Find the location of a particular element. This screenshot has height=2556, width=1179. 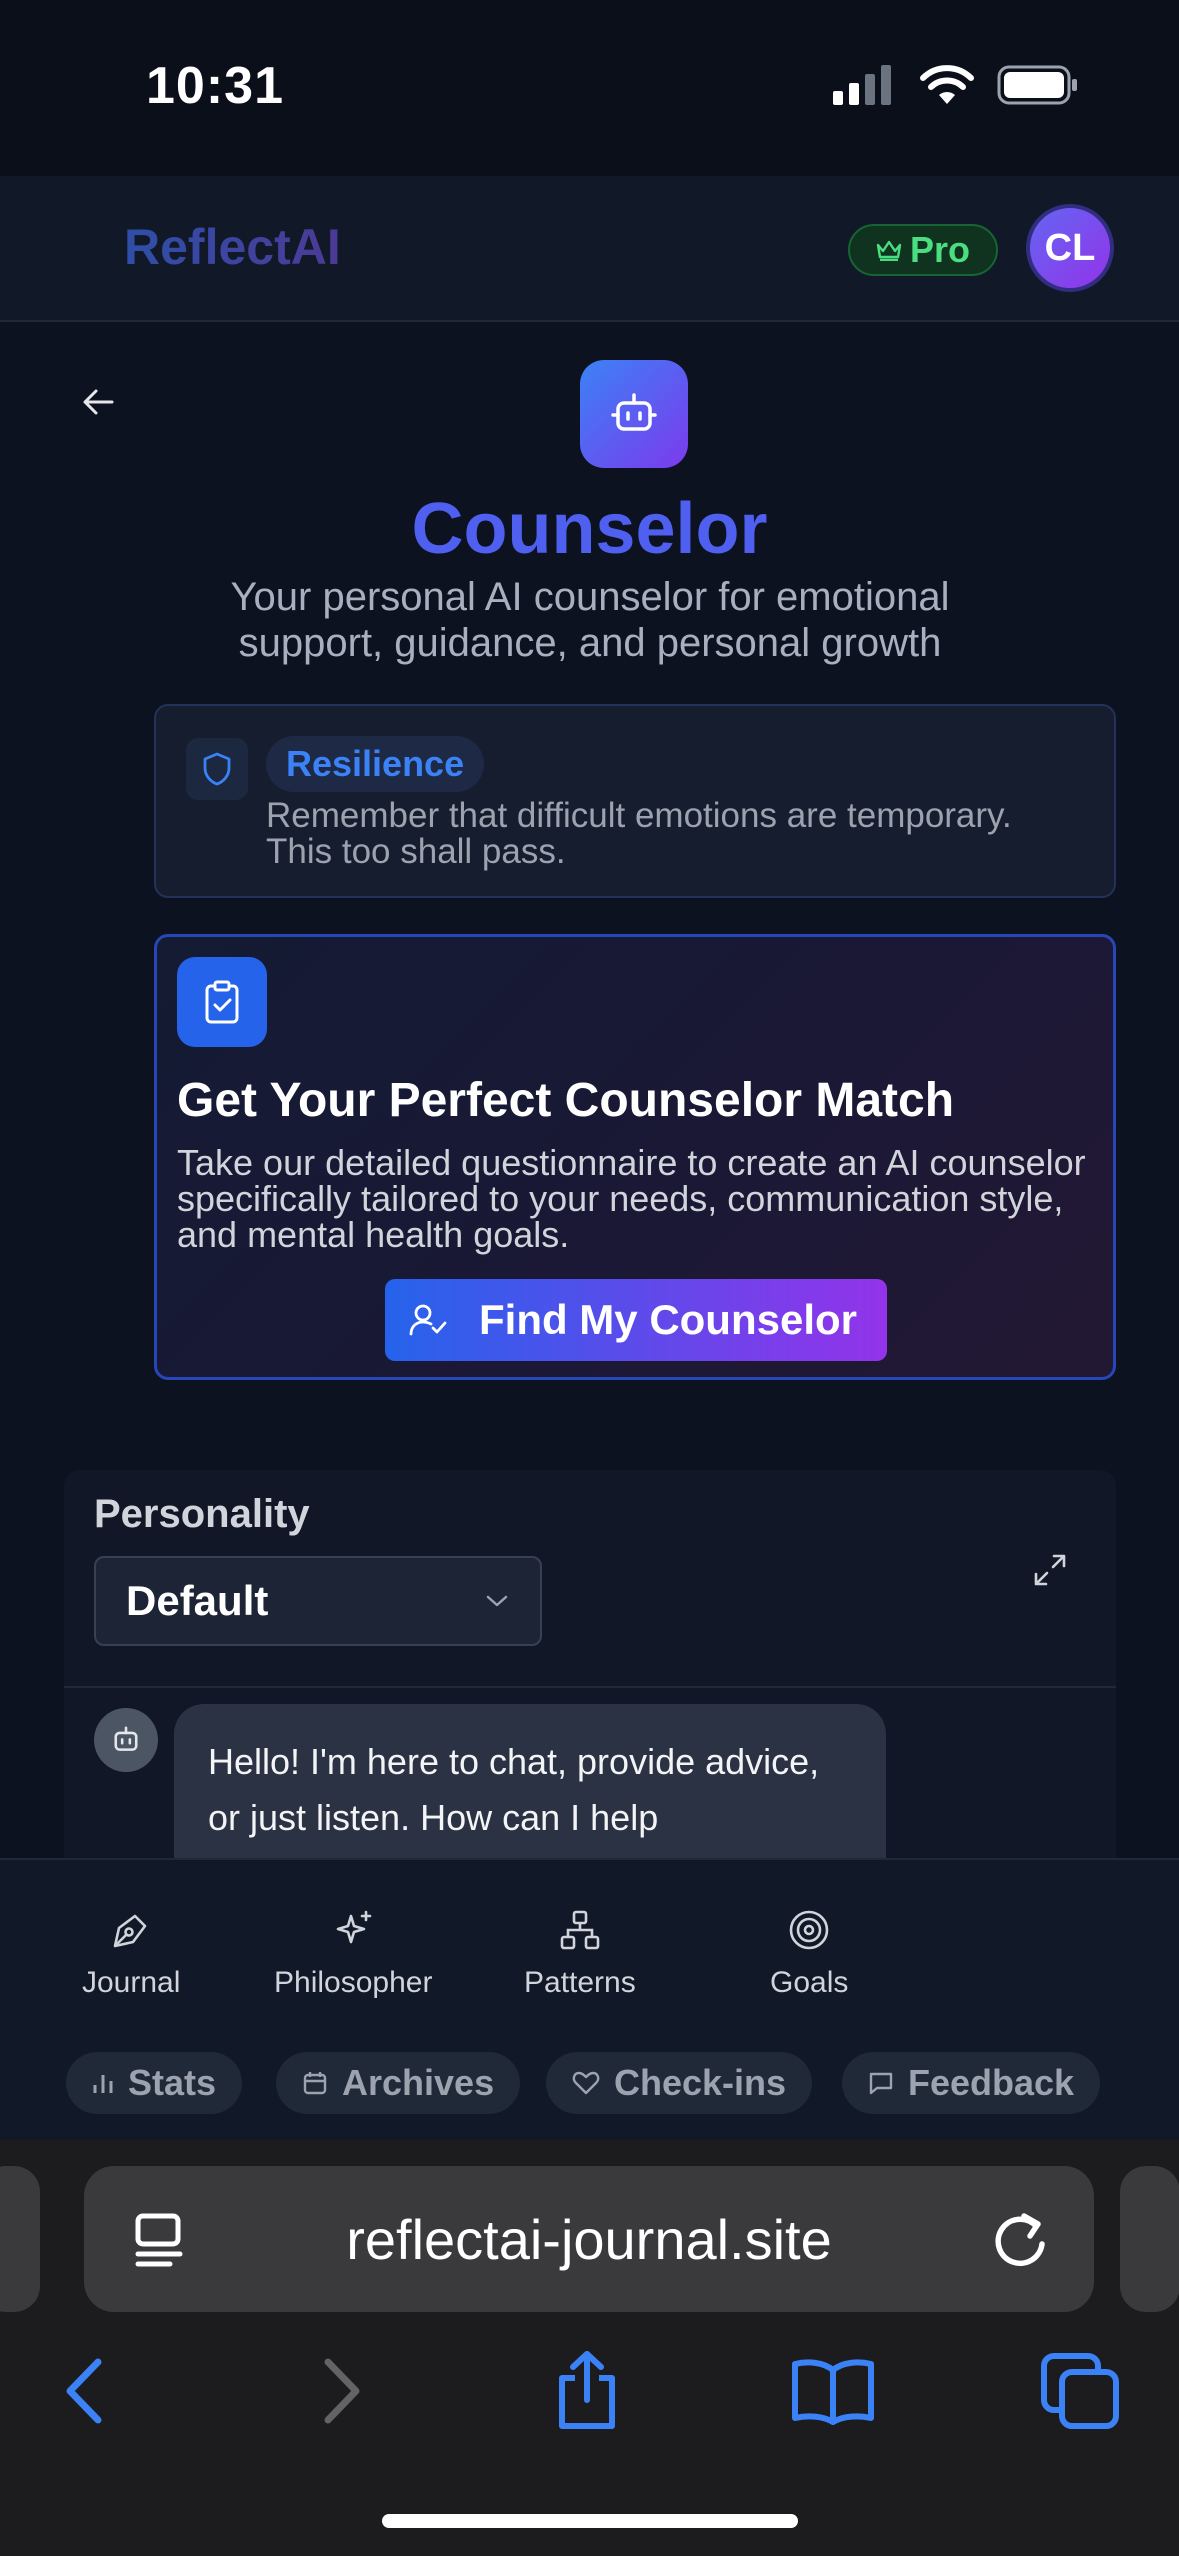

home-indicator is located at coordinates (590, 2521).